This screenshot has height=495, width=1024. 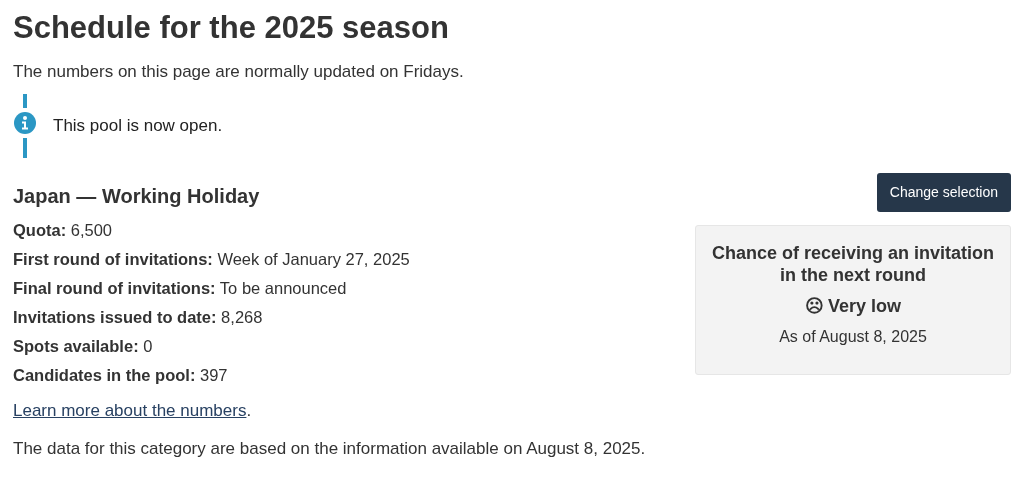 What do you see at coordinates (138, 126) in the screenshot?
I see `notice-text: This pool is now open.` at bounding box center [138, 126].